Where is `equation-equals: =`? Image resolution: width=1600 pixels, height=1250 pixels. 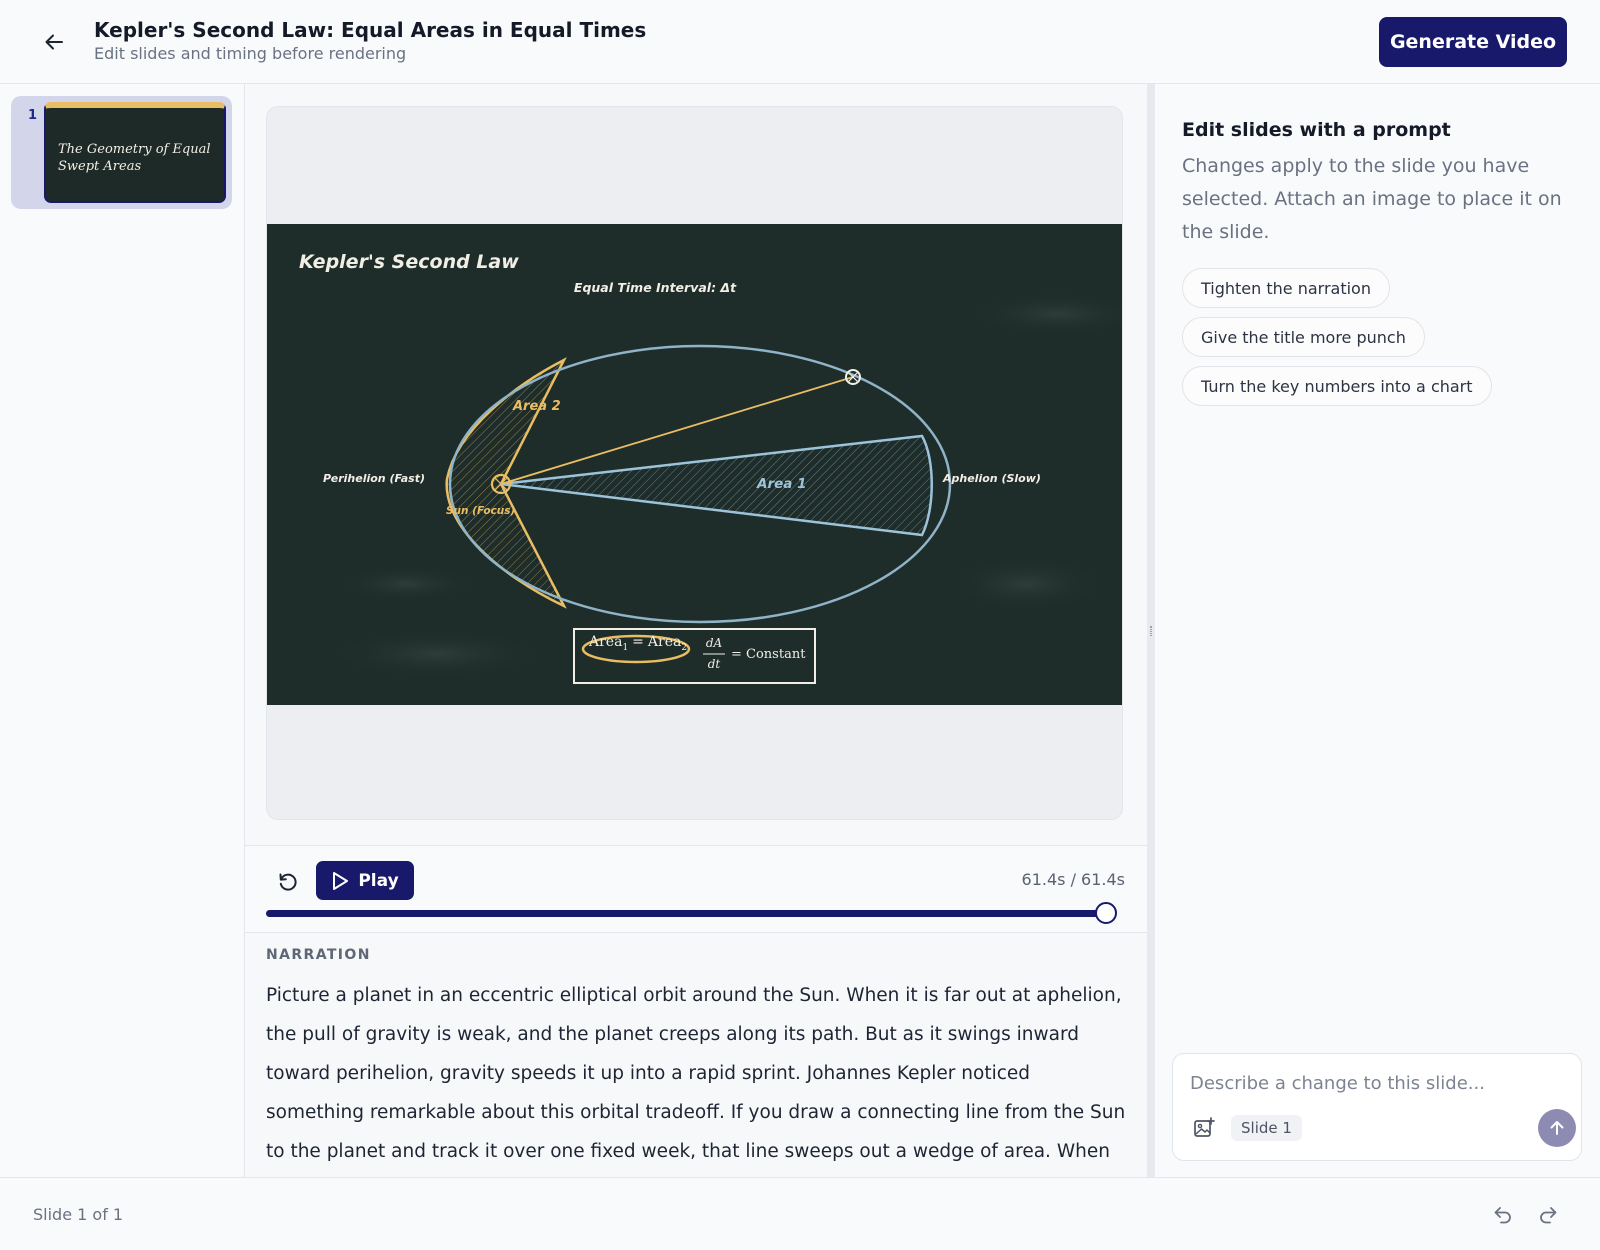
equation-equals: = is located at coordinates (638, 642).